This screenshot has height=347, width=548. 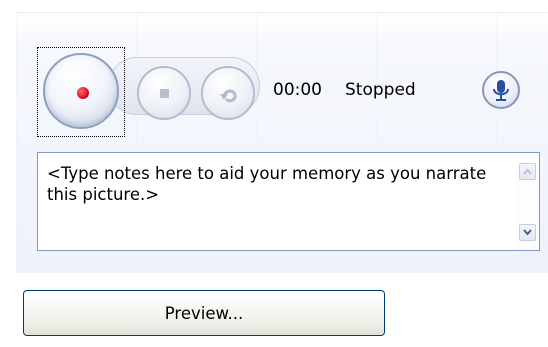 What do you see at coordinates (297, 90) in the screenshot?
I see `elapsed-time: 00:00` at bounding box center [297, 90].